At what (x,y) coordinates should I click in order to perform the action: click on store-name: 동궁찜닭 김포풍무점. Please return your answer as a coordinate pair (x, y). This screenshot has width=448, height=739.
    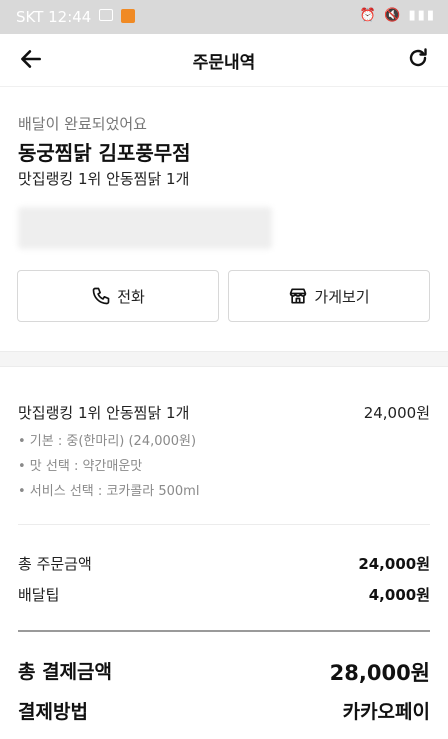
    Looking at the image, I should click on (104, 153).